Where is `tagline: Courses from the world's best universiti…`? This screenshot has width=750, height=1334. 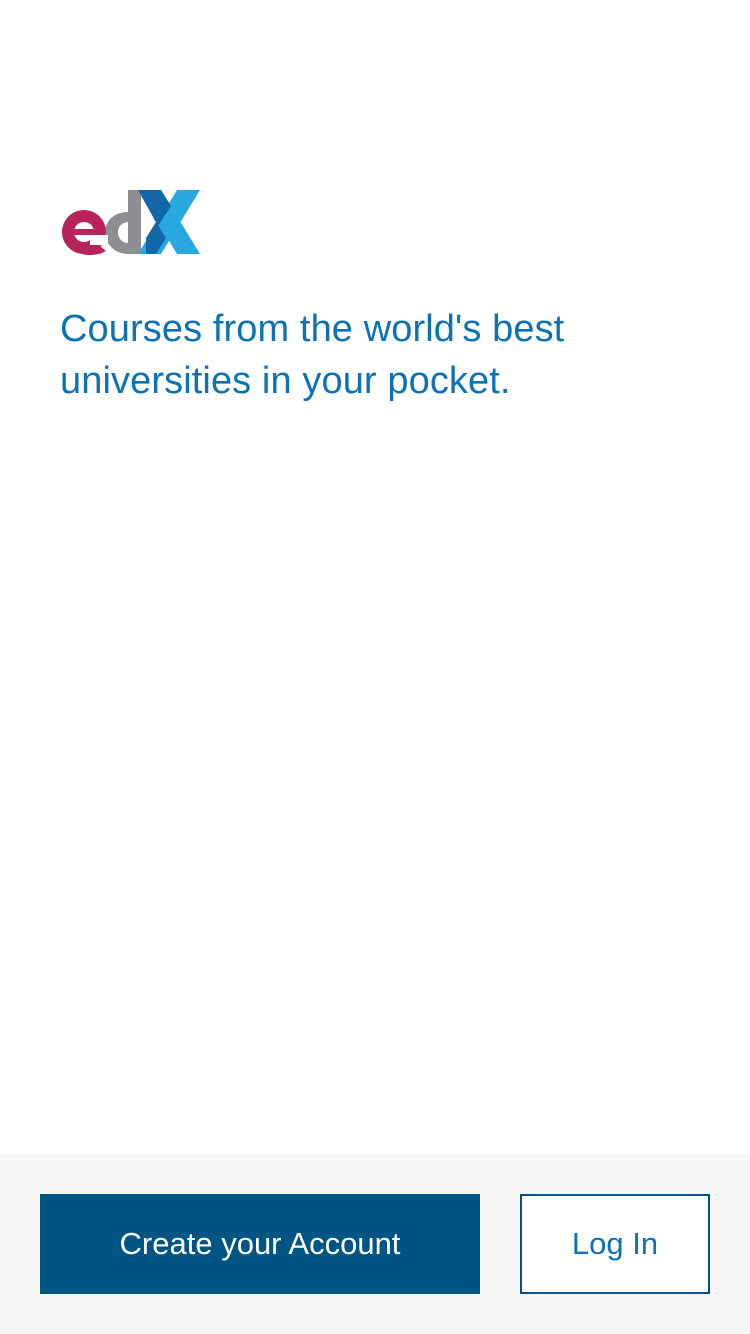
tagline: Courses from the world's best universiti… is located at coordinates (312, 355).